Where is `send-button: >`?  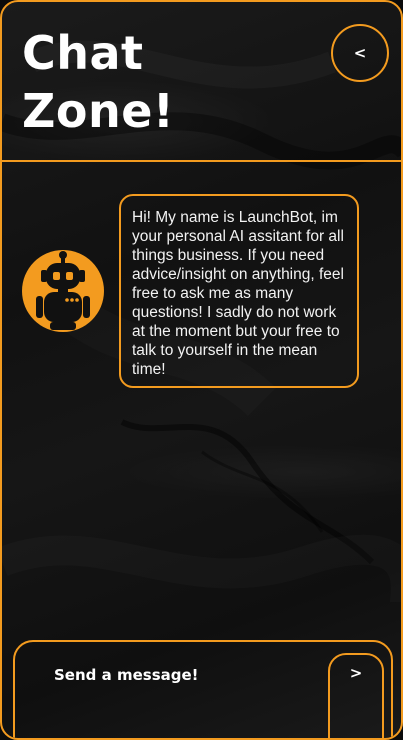
send-button: > is located at coordinates (356, 695).